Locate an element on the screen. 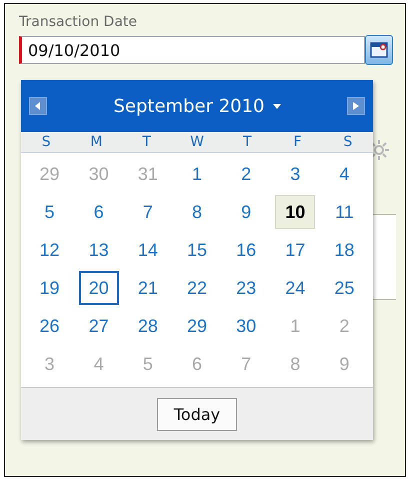  previous-month-button is located at coordinates (38, 106).